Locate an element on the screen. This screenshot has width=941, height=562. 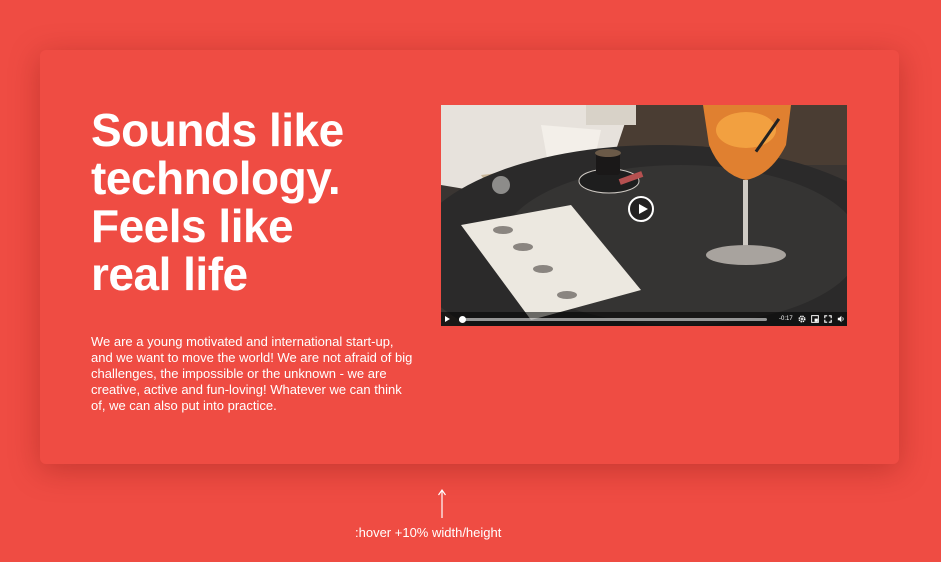
time-remaining: -0:17 is located at coordinates (786, 319).